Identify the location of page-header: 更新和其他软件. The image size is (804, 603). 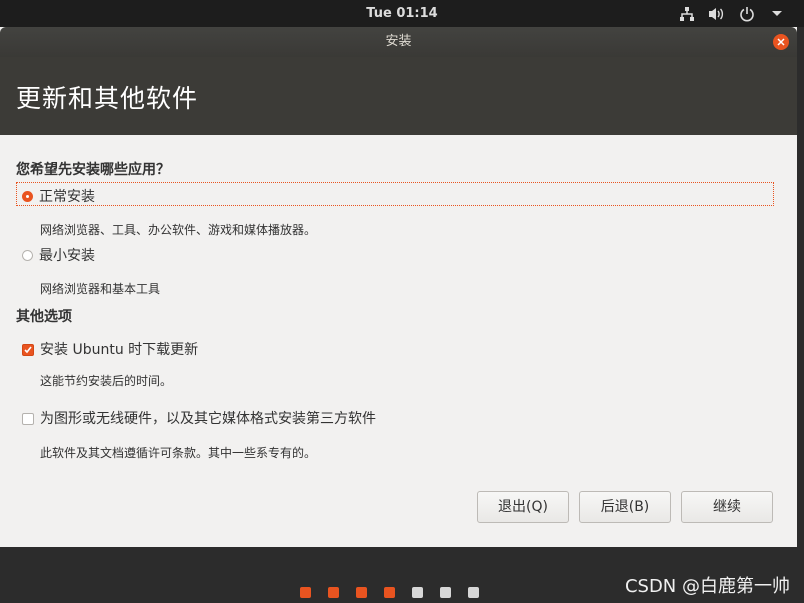
(398, 96).